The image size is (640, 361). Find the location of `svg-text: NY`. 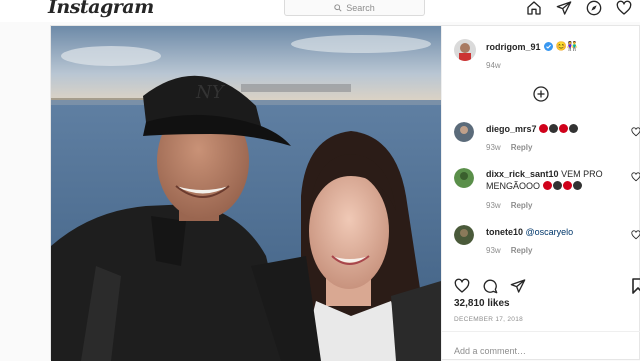

svg-text: NY is located at coordinates (210, 92).